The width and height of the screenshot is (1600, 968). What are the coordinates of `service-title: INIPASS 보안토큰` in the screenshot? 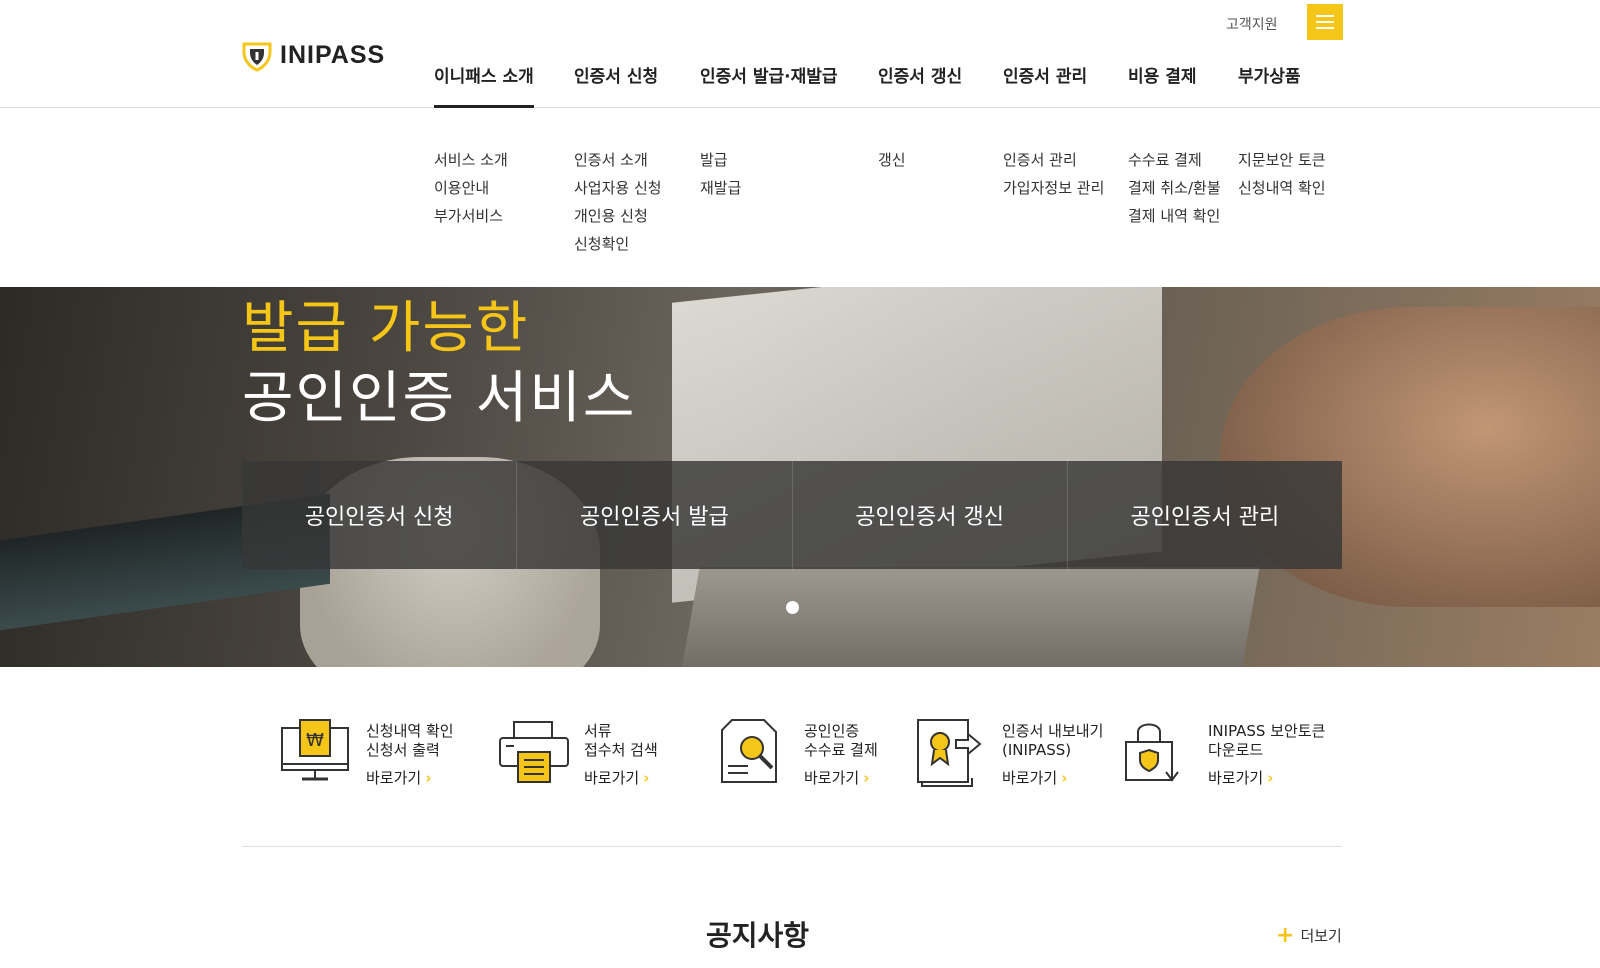 It's located at (1267, 731).